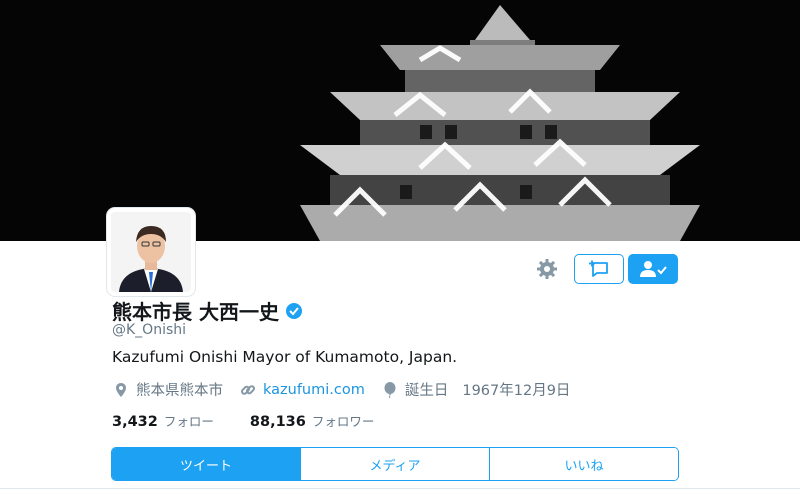 This screenshot has width=800, height=494. What do you see at coordinates (343, 420) in the screenshot?
I see `followers-label: フォロワー` at bounding box center [343, 420].